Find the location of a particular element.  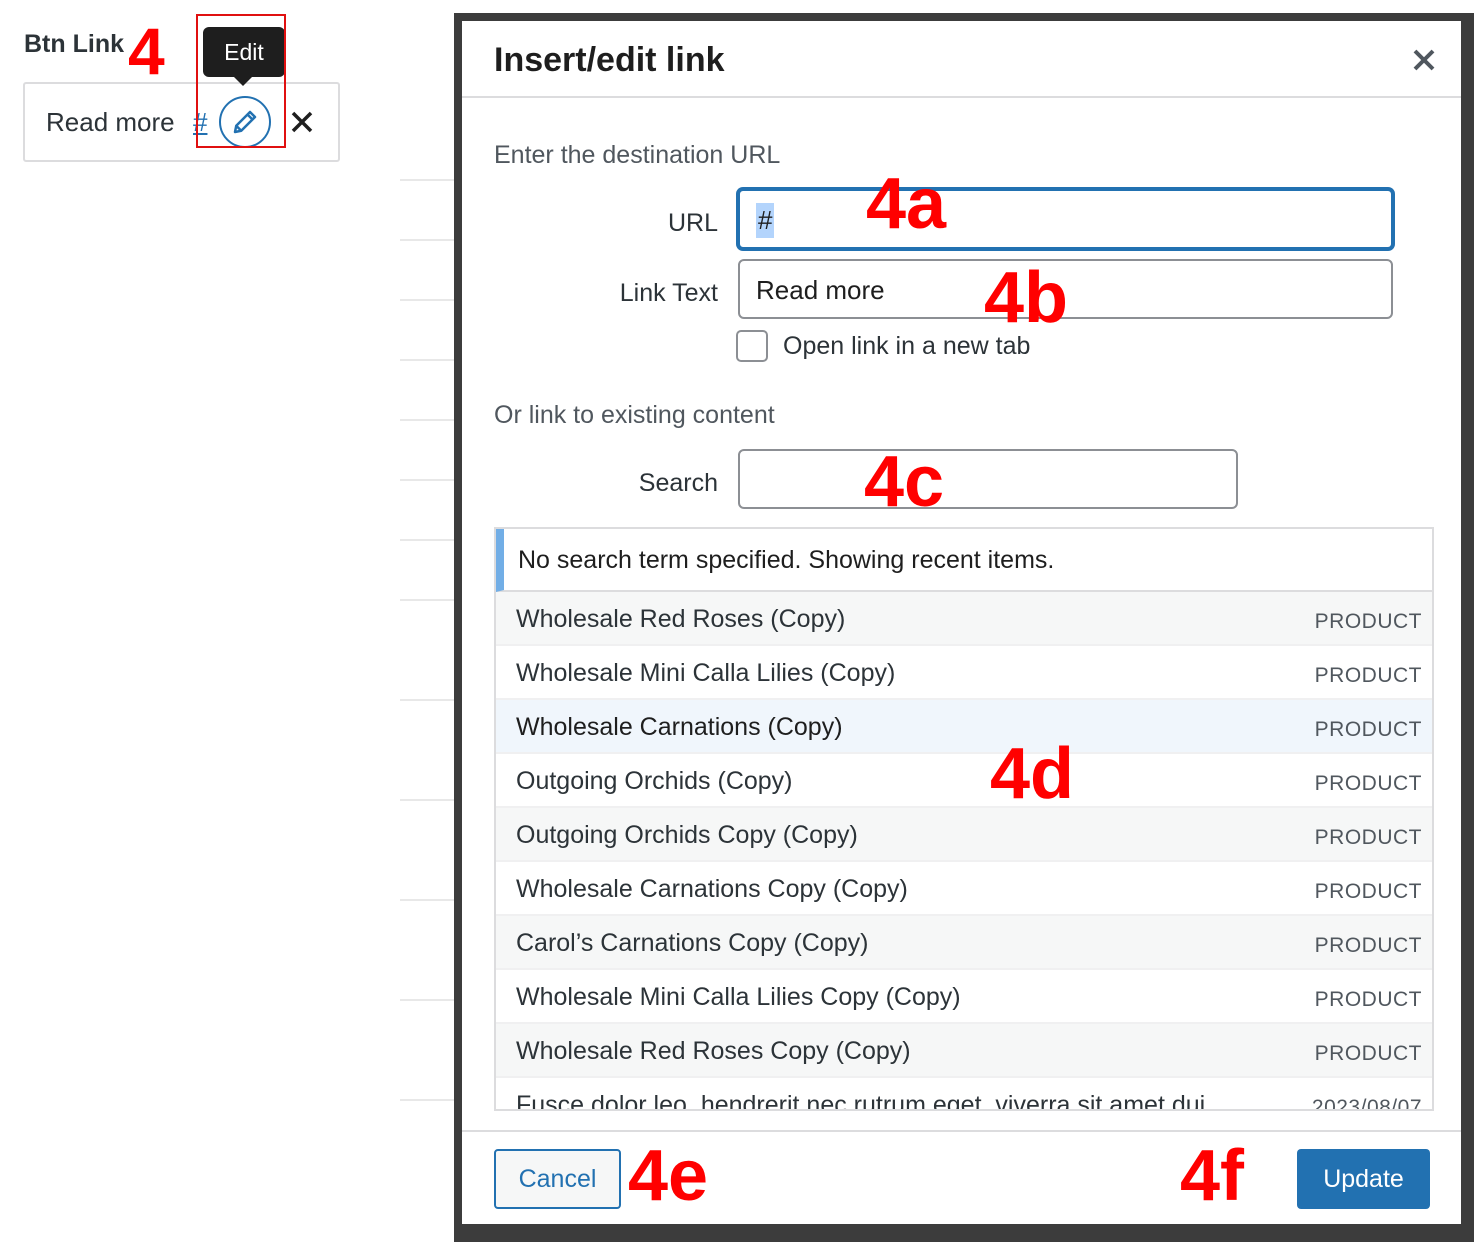

annotation-4c: 4c is located at coordinates (904, 482).